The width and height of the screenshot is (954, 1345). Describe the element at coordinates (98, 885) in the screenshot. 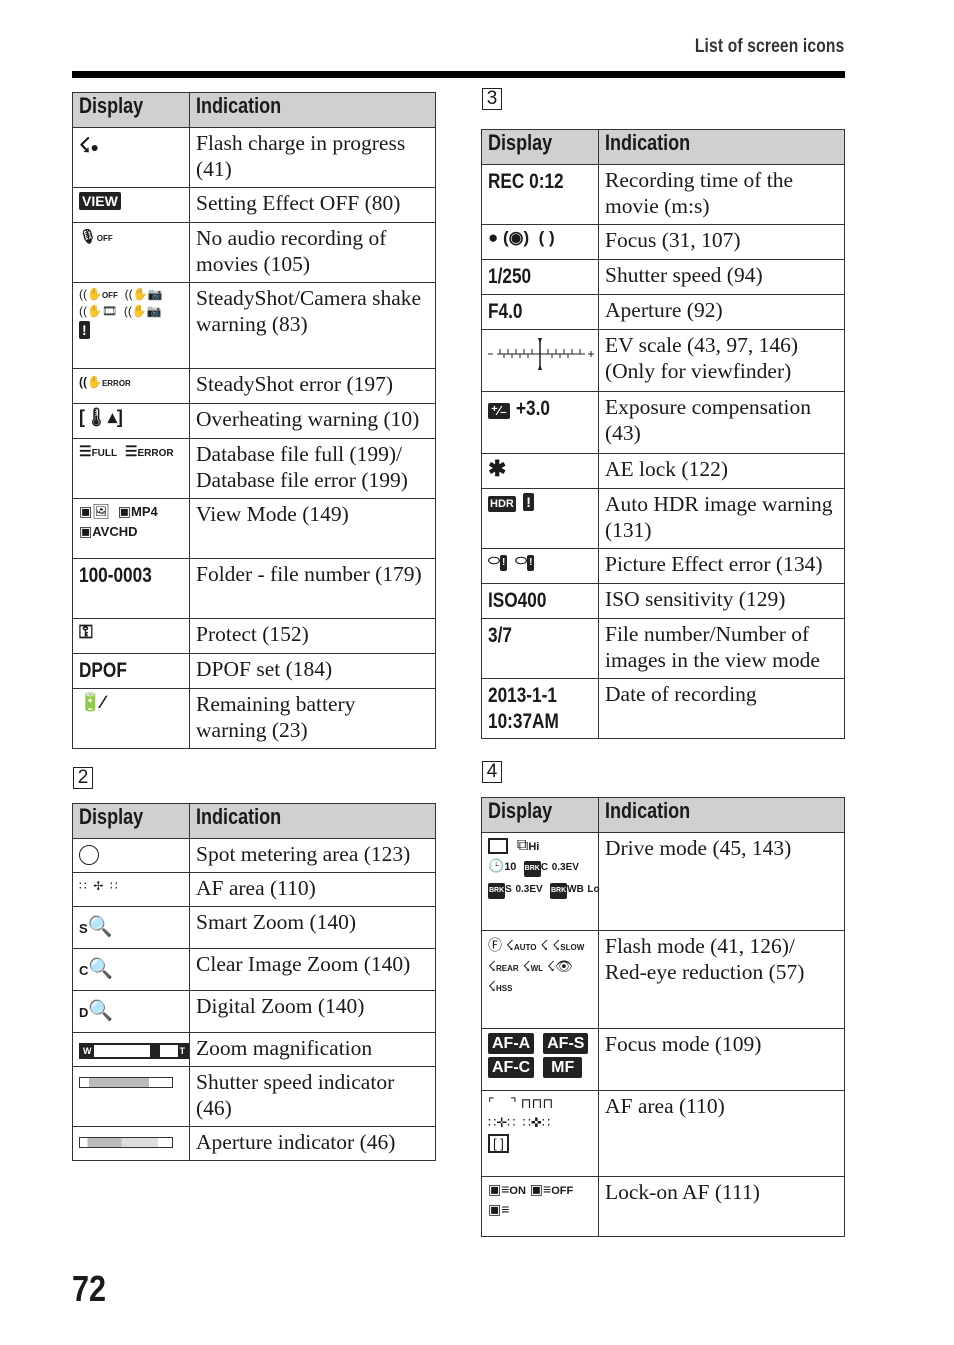

I see `af-area-points-icon: ∷ ✢ ∷` at that location.